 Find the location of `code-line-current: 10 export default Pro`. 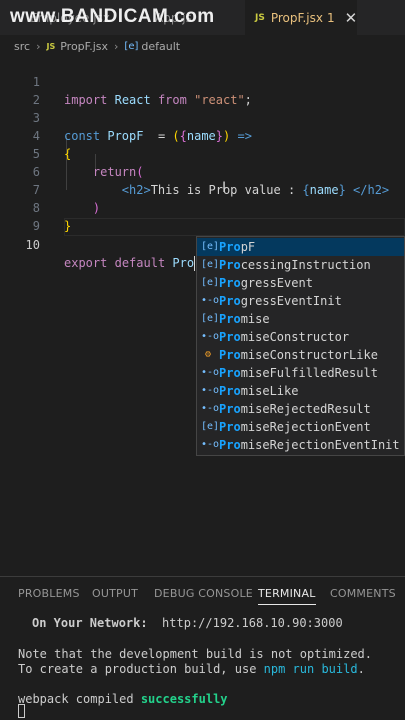

code-line-current: 10 export default Pro is located at coordinates (202, 244).